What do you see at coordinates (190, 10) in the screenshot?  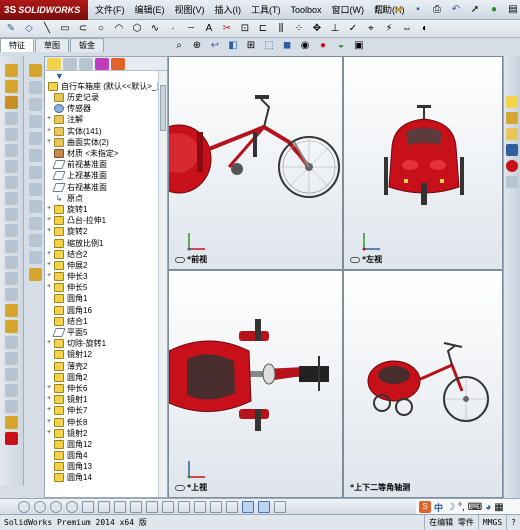 I see `menu-item: 视图(V)` at bounding box center [190, 10].